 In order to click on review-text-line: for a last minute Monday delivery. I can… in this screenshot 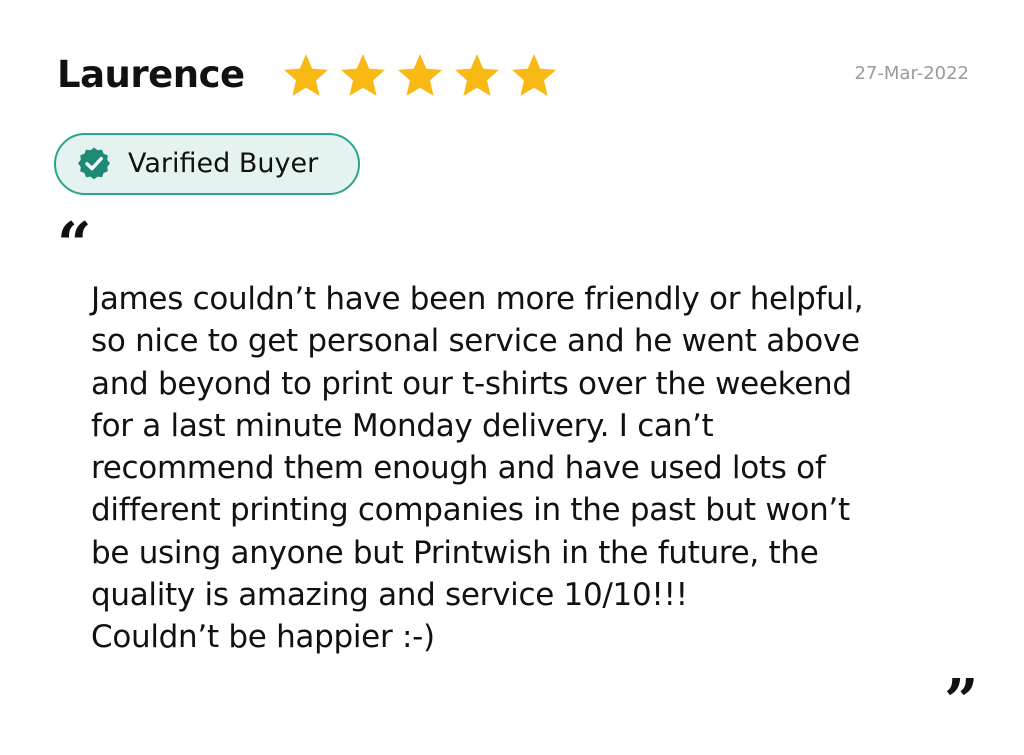, I will do `click(402, 425)`.